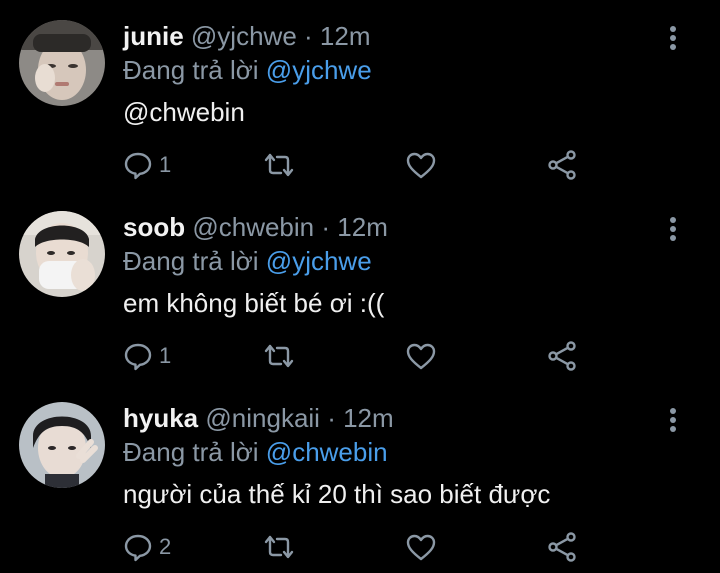  Describe the element at coordinates (327, 452) in the screenshot. I see `replying-to-link: @chwebin` at that location.